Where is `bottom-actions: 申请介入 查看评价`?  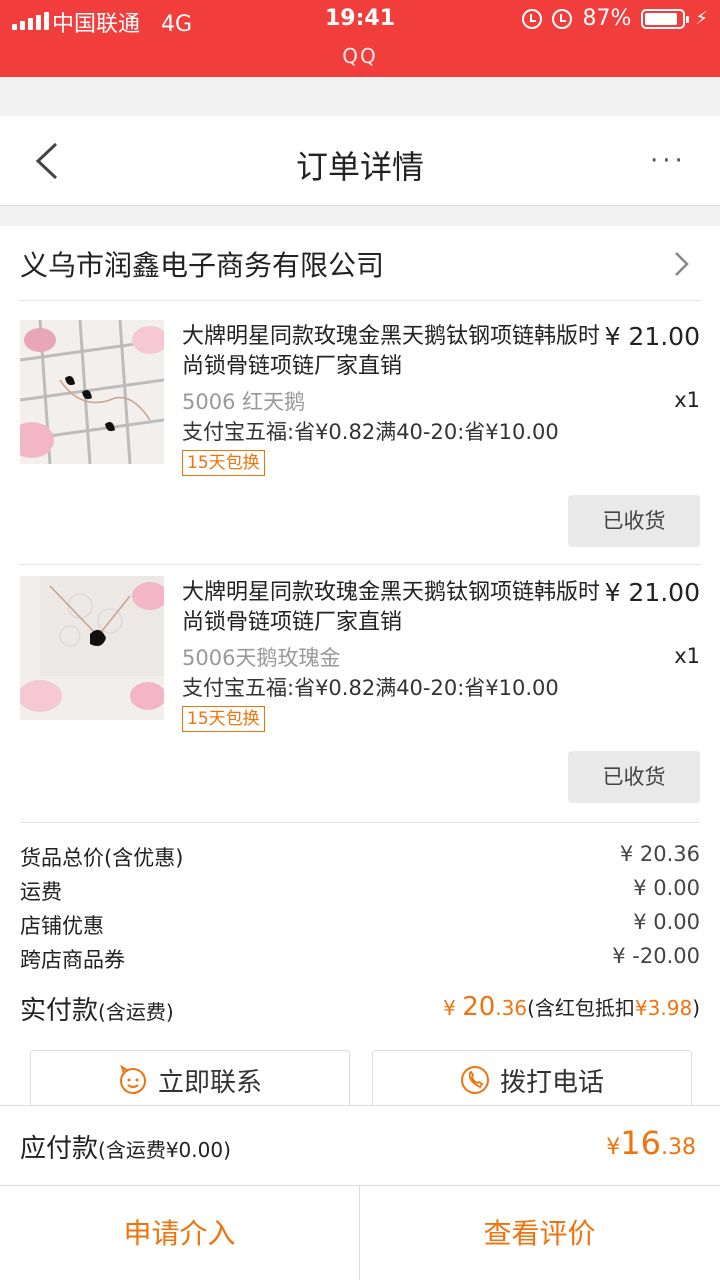 bottom-actions: 申请介入 查看评价 is located at coordinates (360, 1232).